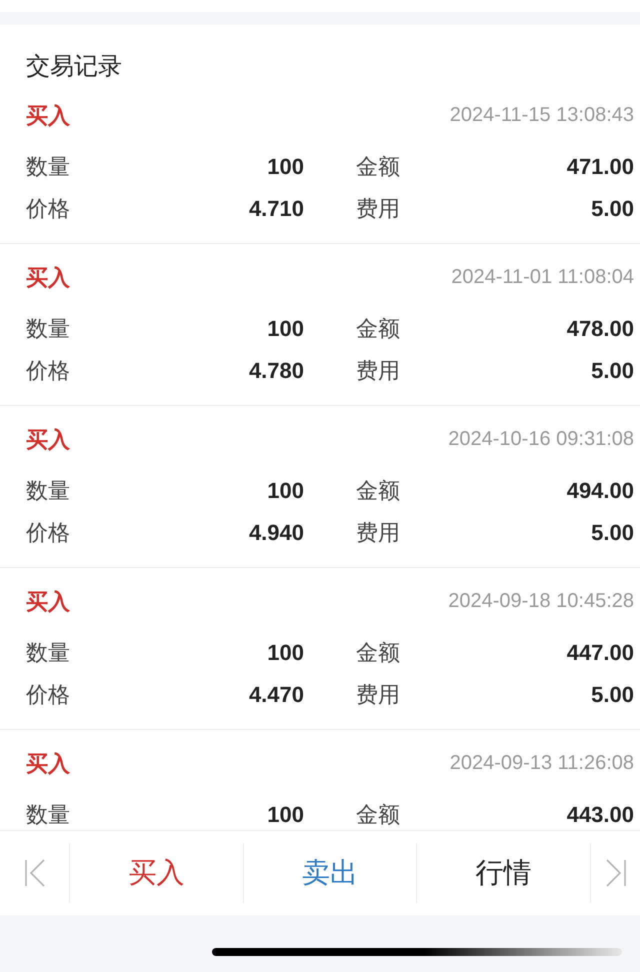 Image resolution: width=640 pixels, height=972 pixels. I want to click on field-value: 4.470, so click(276, 694).